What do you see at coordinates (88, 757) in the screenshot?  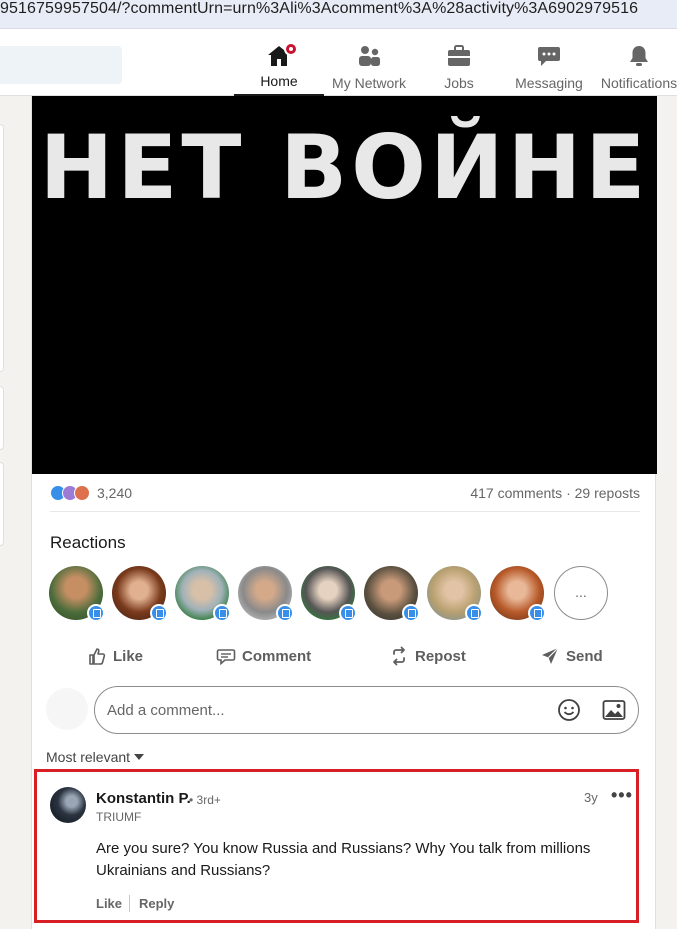 I see `sort-label: Most relevant` at bounding box center [88, 757].